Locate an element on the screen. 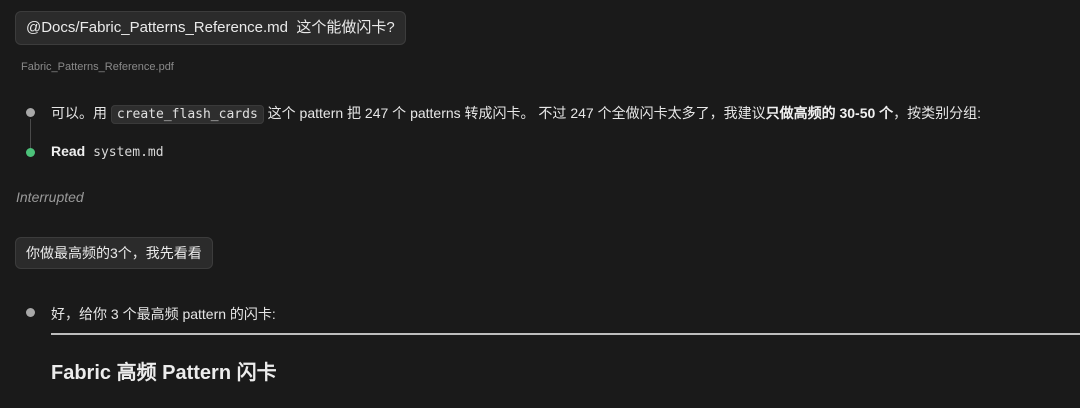 The width and height of the screenshot is (1080, 408). assistant-text-suffix: ，按类别分组: is located at coordinates (937, 113).